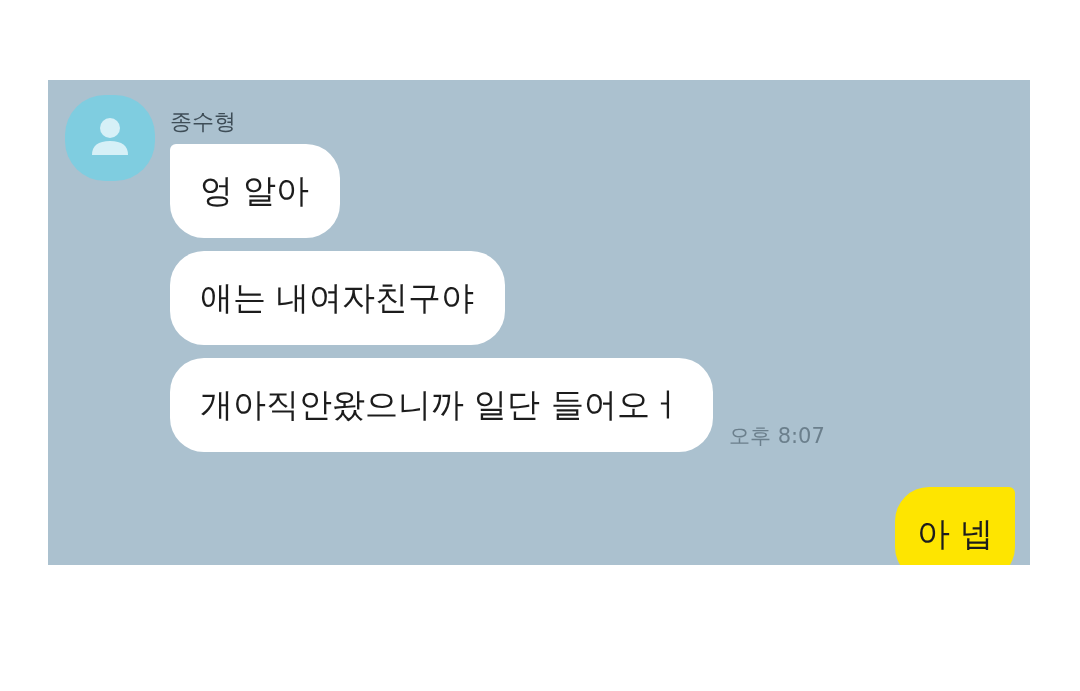  I want to click on message-bubble: 애는 내여자친구야, so click(337, 298).